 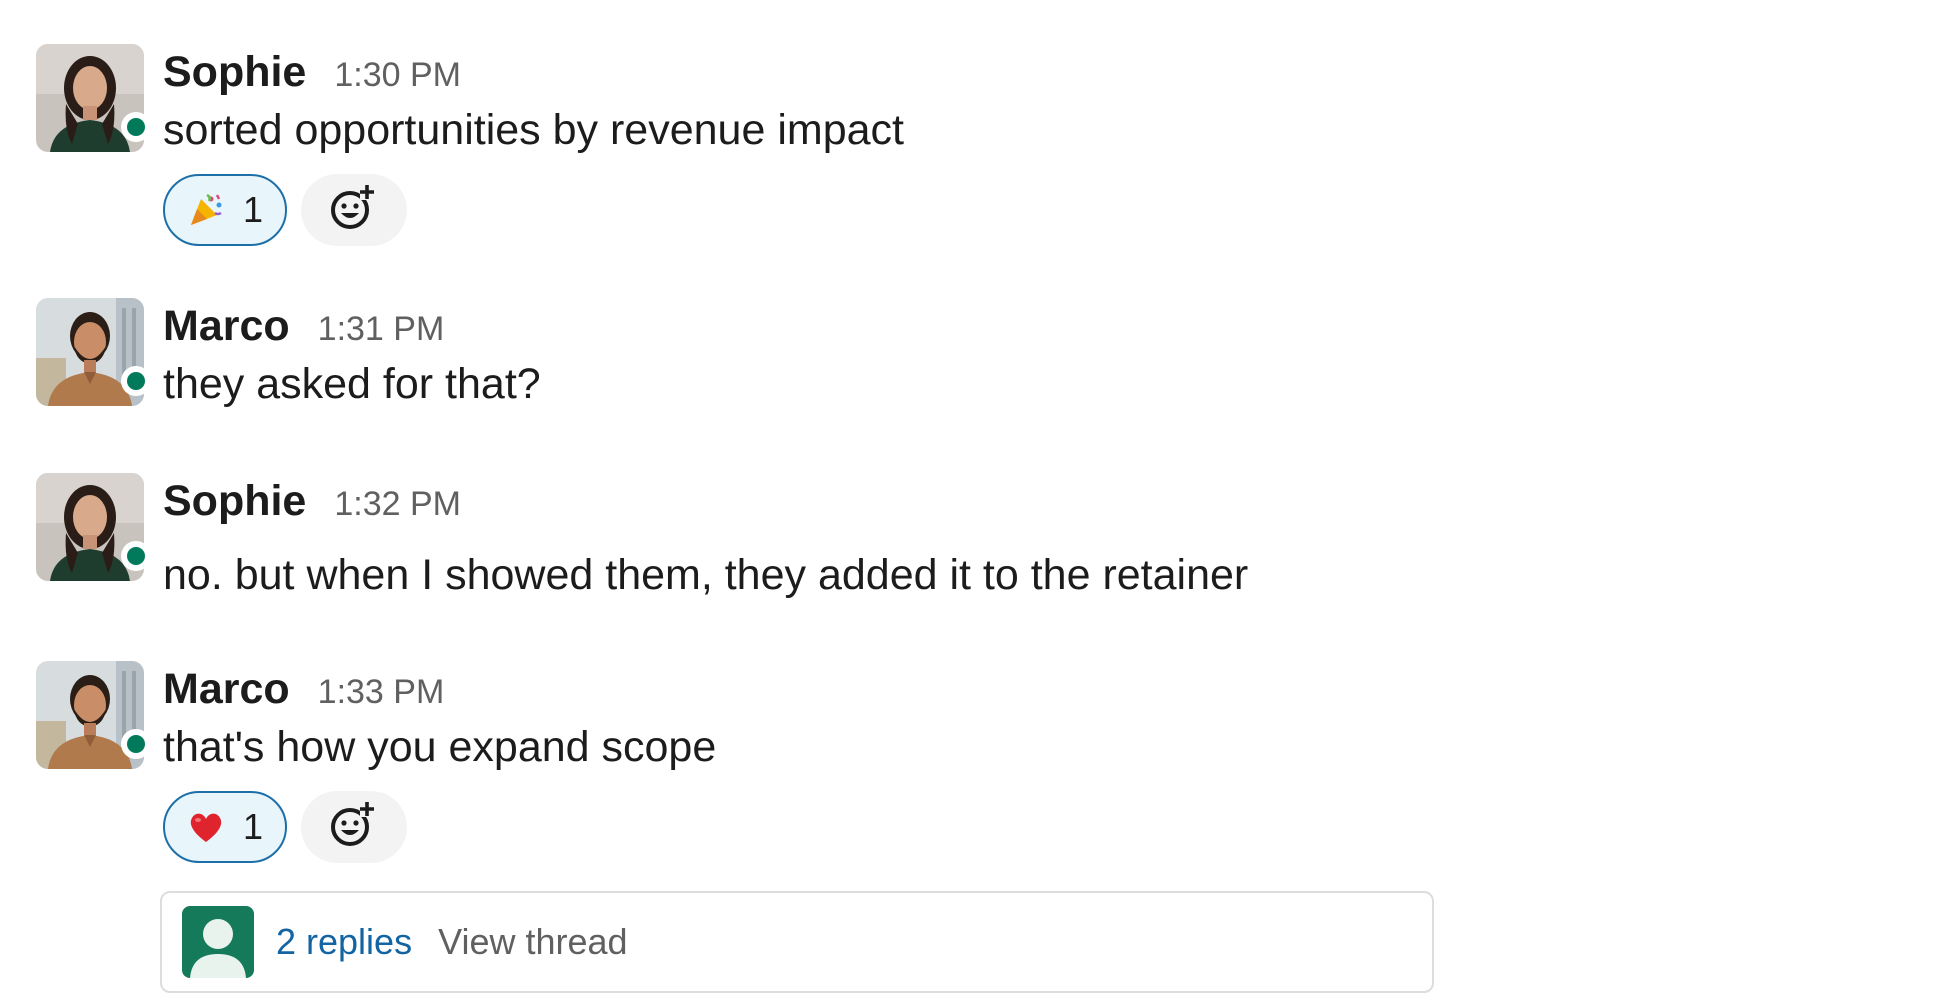 What do you see at coordinates (397, 75) in the screenshot?
I see `timestamp: 1:30 PM` at bounding box center [397, 75].